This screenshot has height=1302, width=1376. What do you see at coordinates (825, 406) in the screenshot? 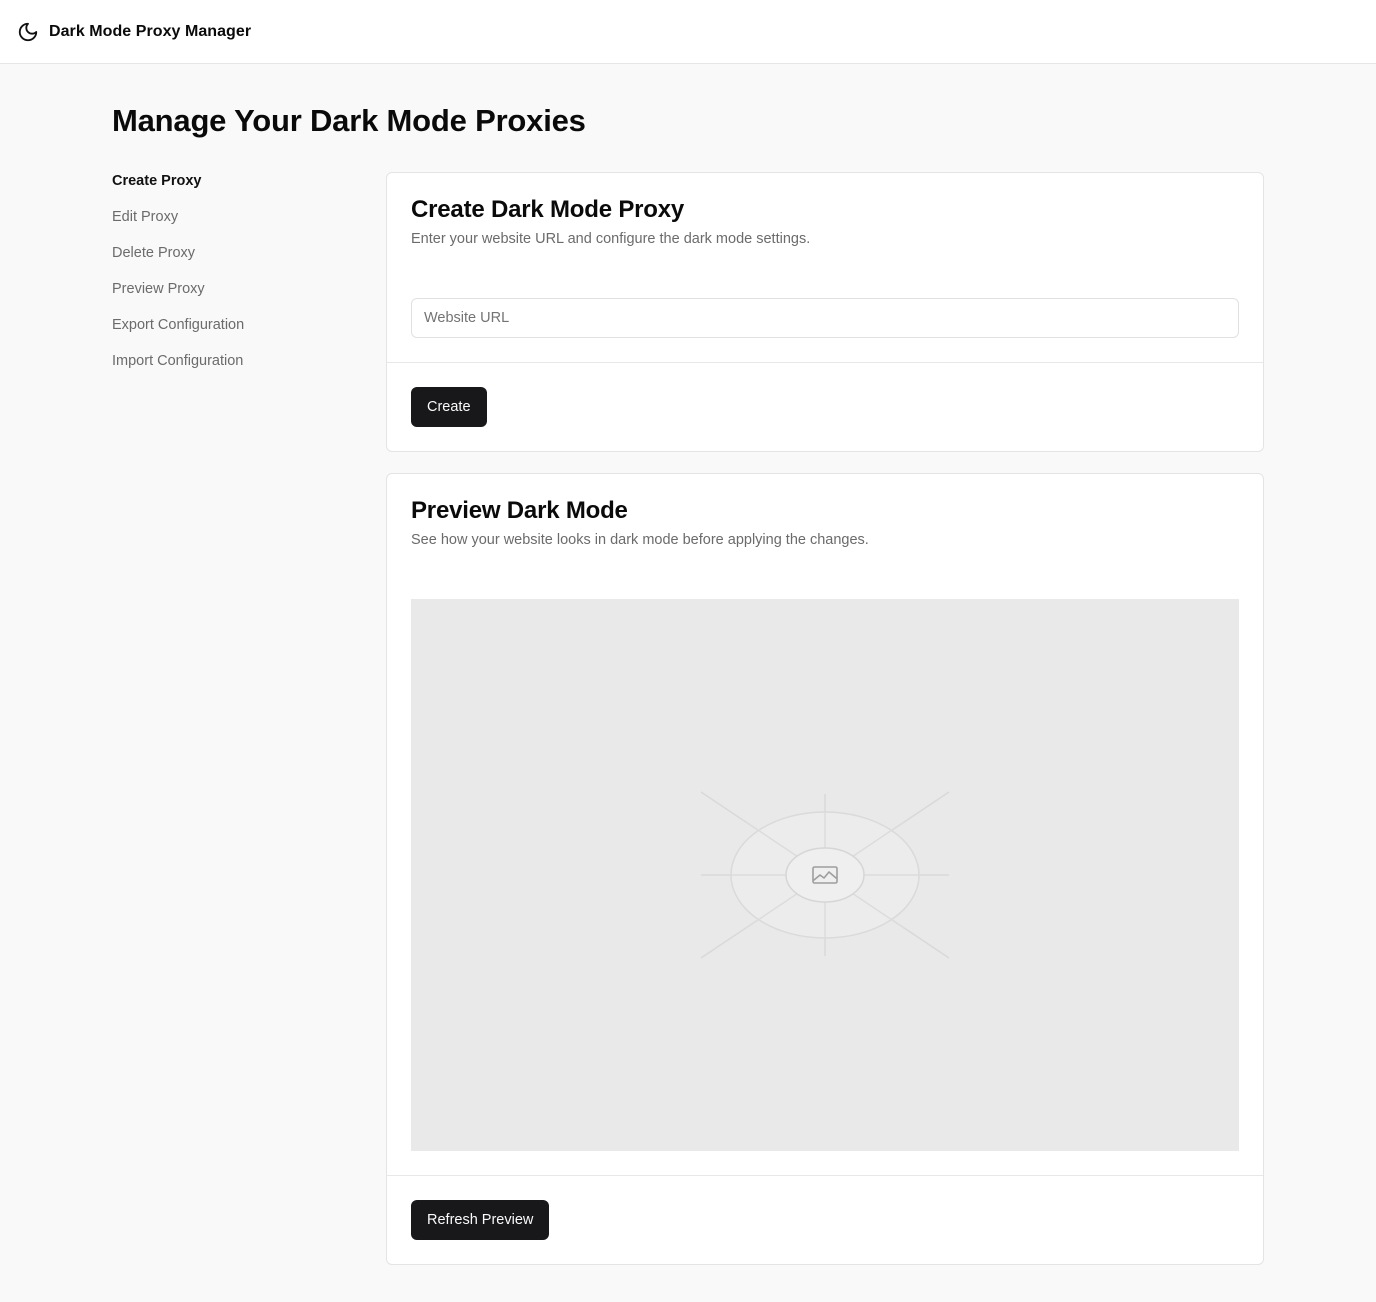
I see `create-proxy-card-footer: Create` at bounding box center [825, 406].